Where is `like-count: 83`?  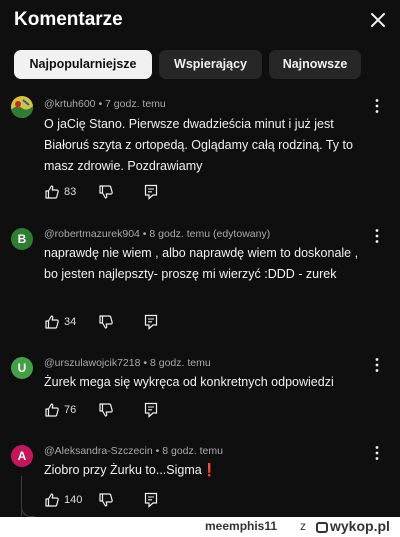
like-count: 83 is located at coordinates (70, 192).